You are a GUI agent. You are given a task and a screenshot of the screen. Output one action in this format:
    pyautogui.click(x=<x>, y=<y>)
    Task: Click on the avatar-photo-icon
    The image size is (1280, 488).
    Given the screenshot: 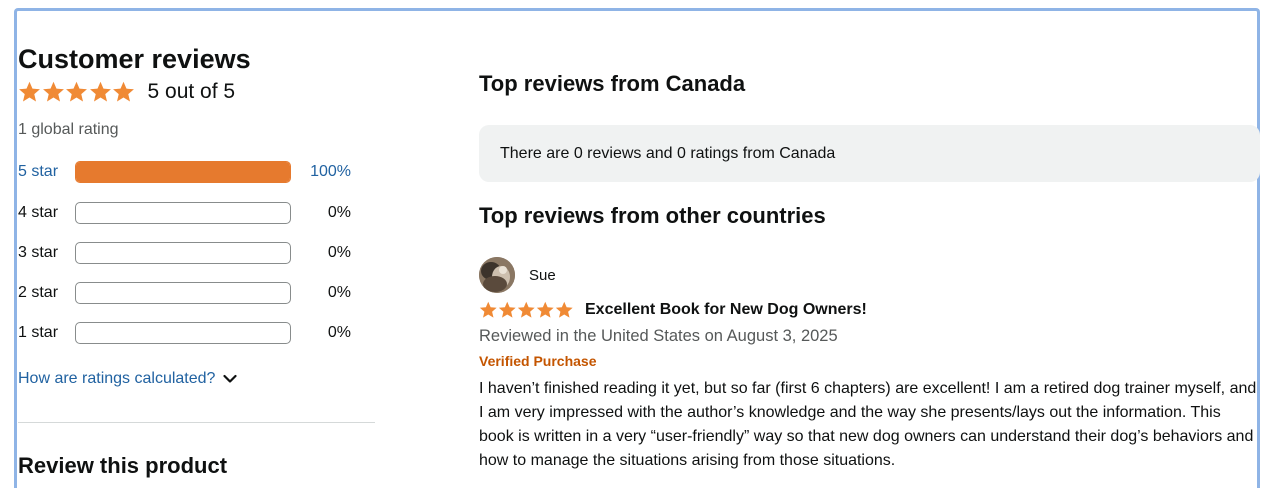 What is the action you would take?
    pyautogui.click(x=497, y=275)
    